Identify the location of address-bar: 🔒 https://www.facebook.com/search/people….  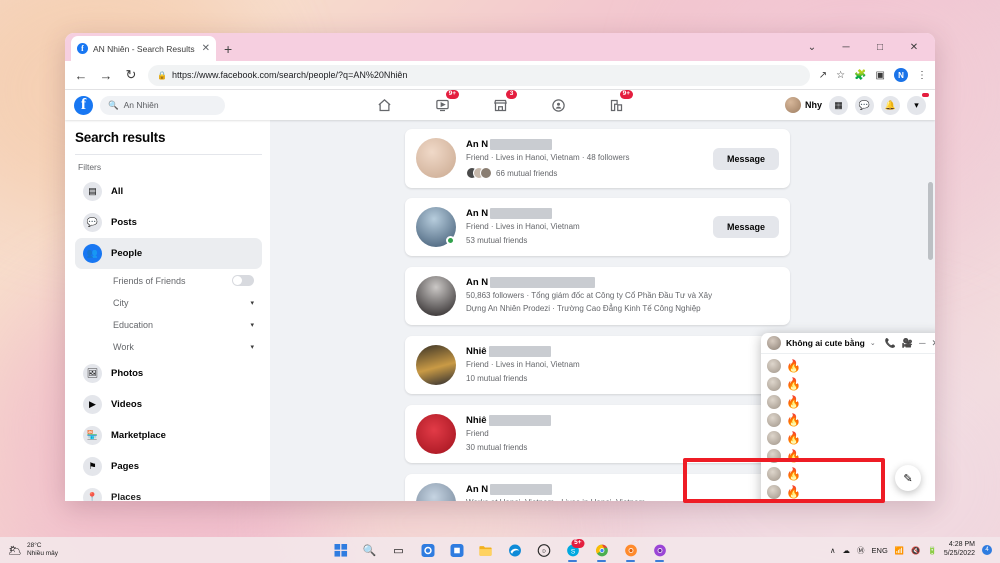
(479, 75).